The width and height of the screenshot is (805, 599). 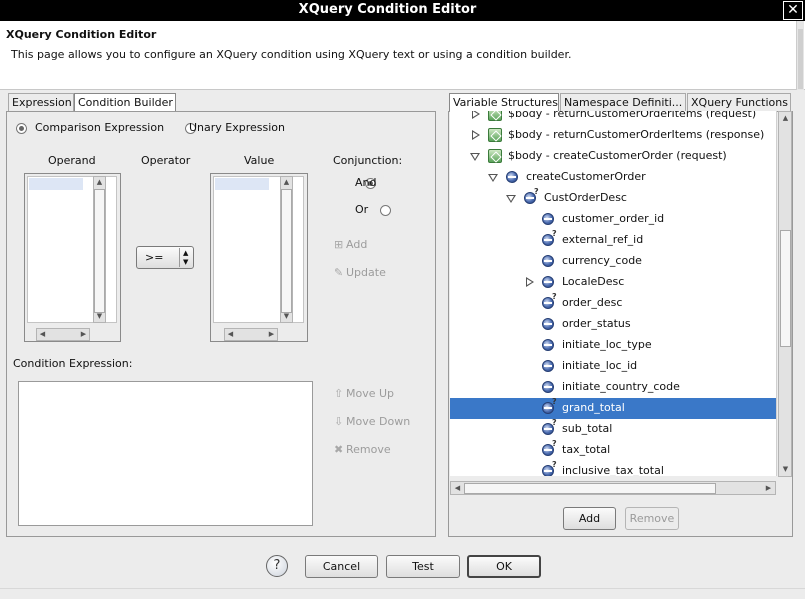 What do you see at coordinates (385, 210) in the screenshot?
I see `conjunction-or-radio` at bounding box center [385, 210].